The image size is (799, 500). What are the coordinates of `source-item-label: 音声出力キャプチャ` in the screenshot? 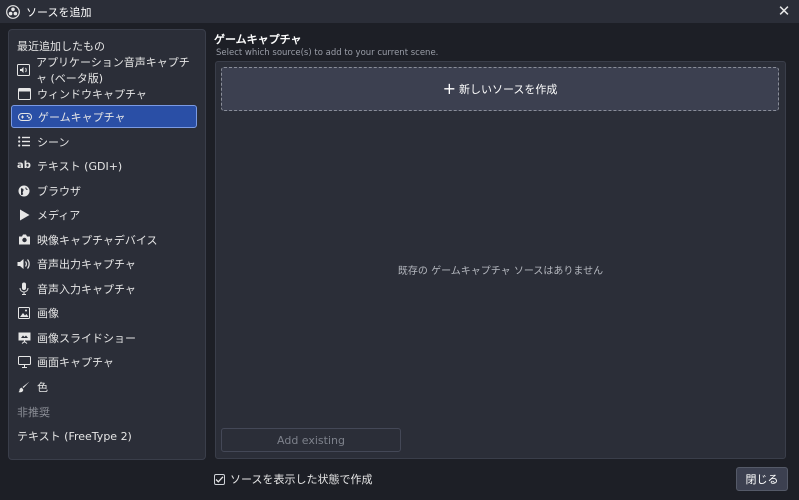 It's located at (86, 264).